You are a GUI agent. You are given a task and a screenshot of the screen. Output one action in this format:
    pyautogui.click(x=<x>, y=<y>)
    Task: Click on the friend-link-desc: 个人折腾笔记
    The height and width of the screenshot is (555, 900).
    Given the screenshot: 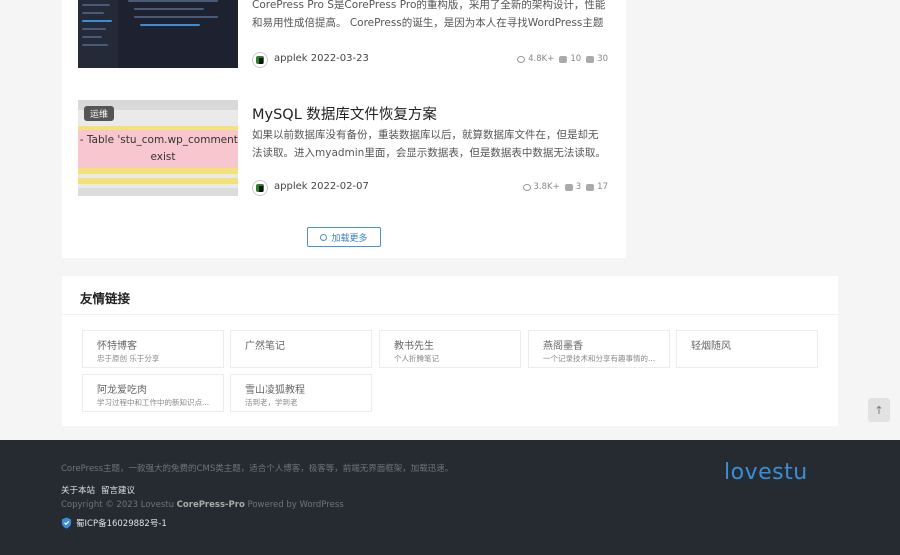 What is the action you would take?
    pyautogui.click(x=416, y=358)
    